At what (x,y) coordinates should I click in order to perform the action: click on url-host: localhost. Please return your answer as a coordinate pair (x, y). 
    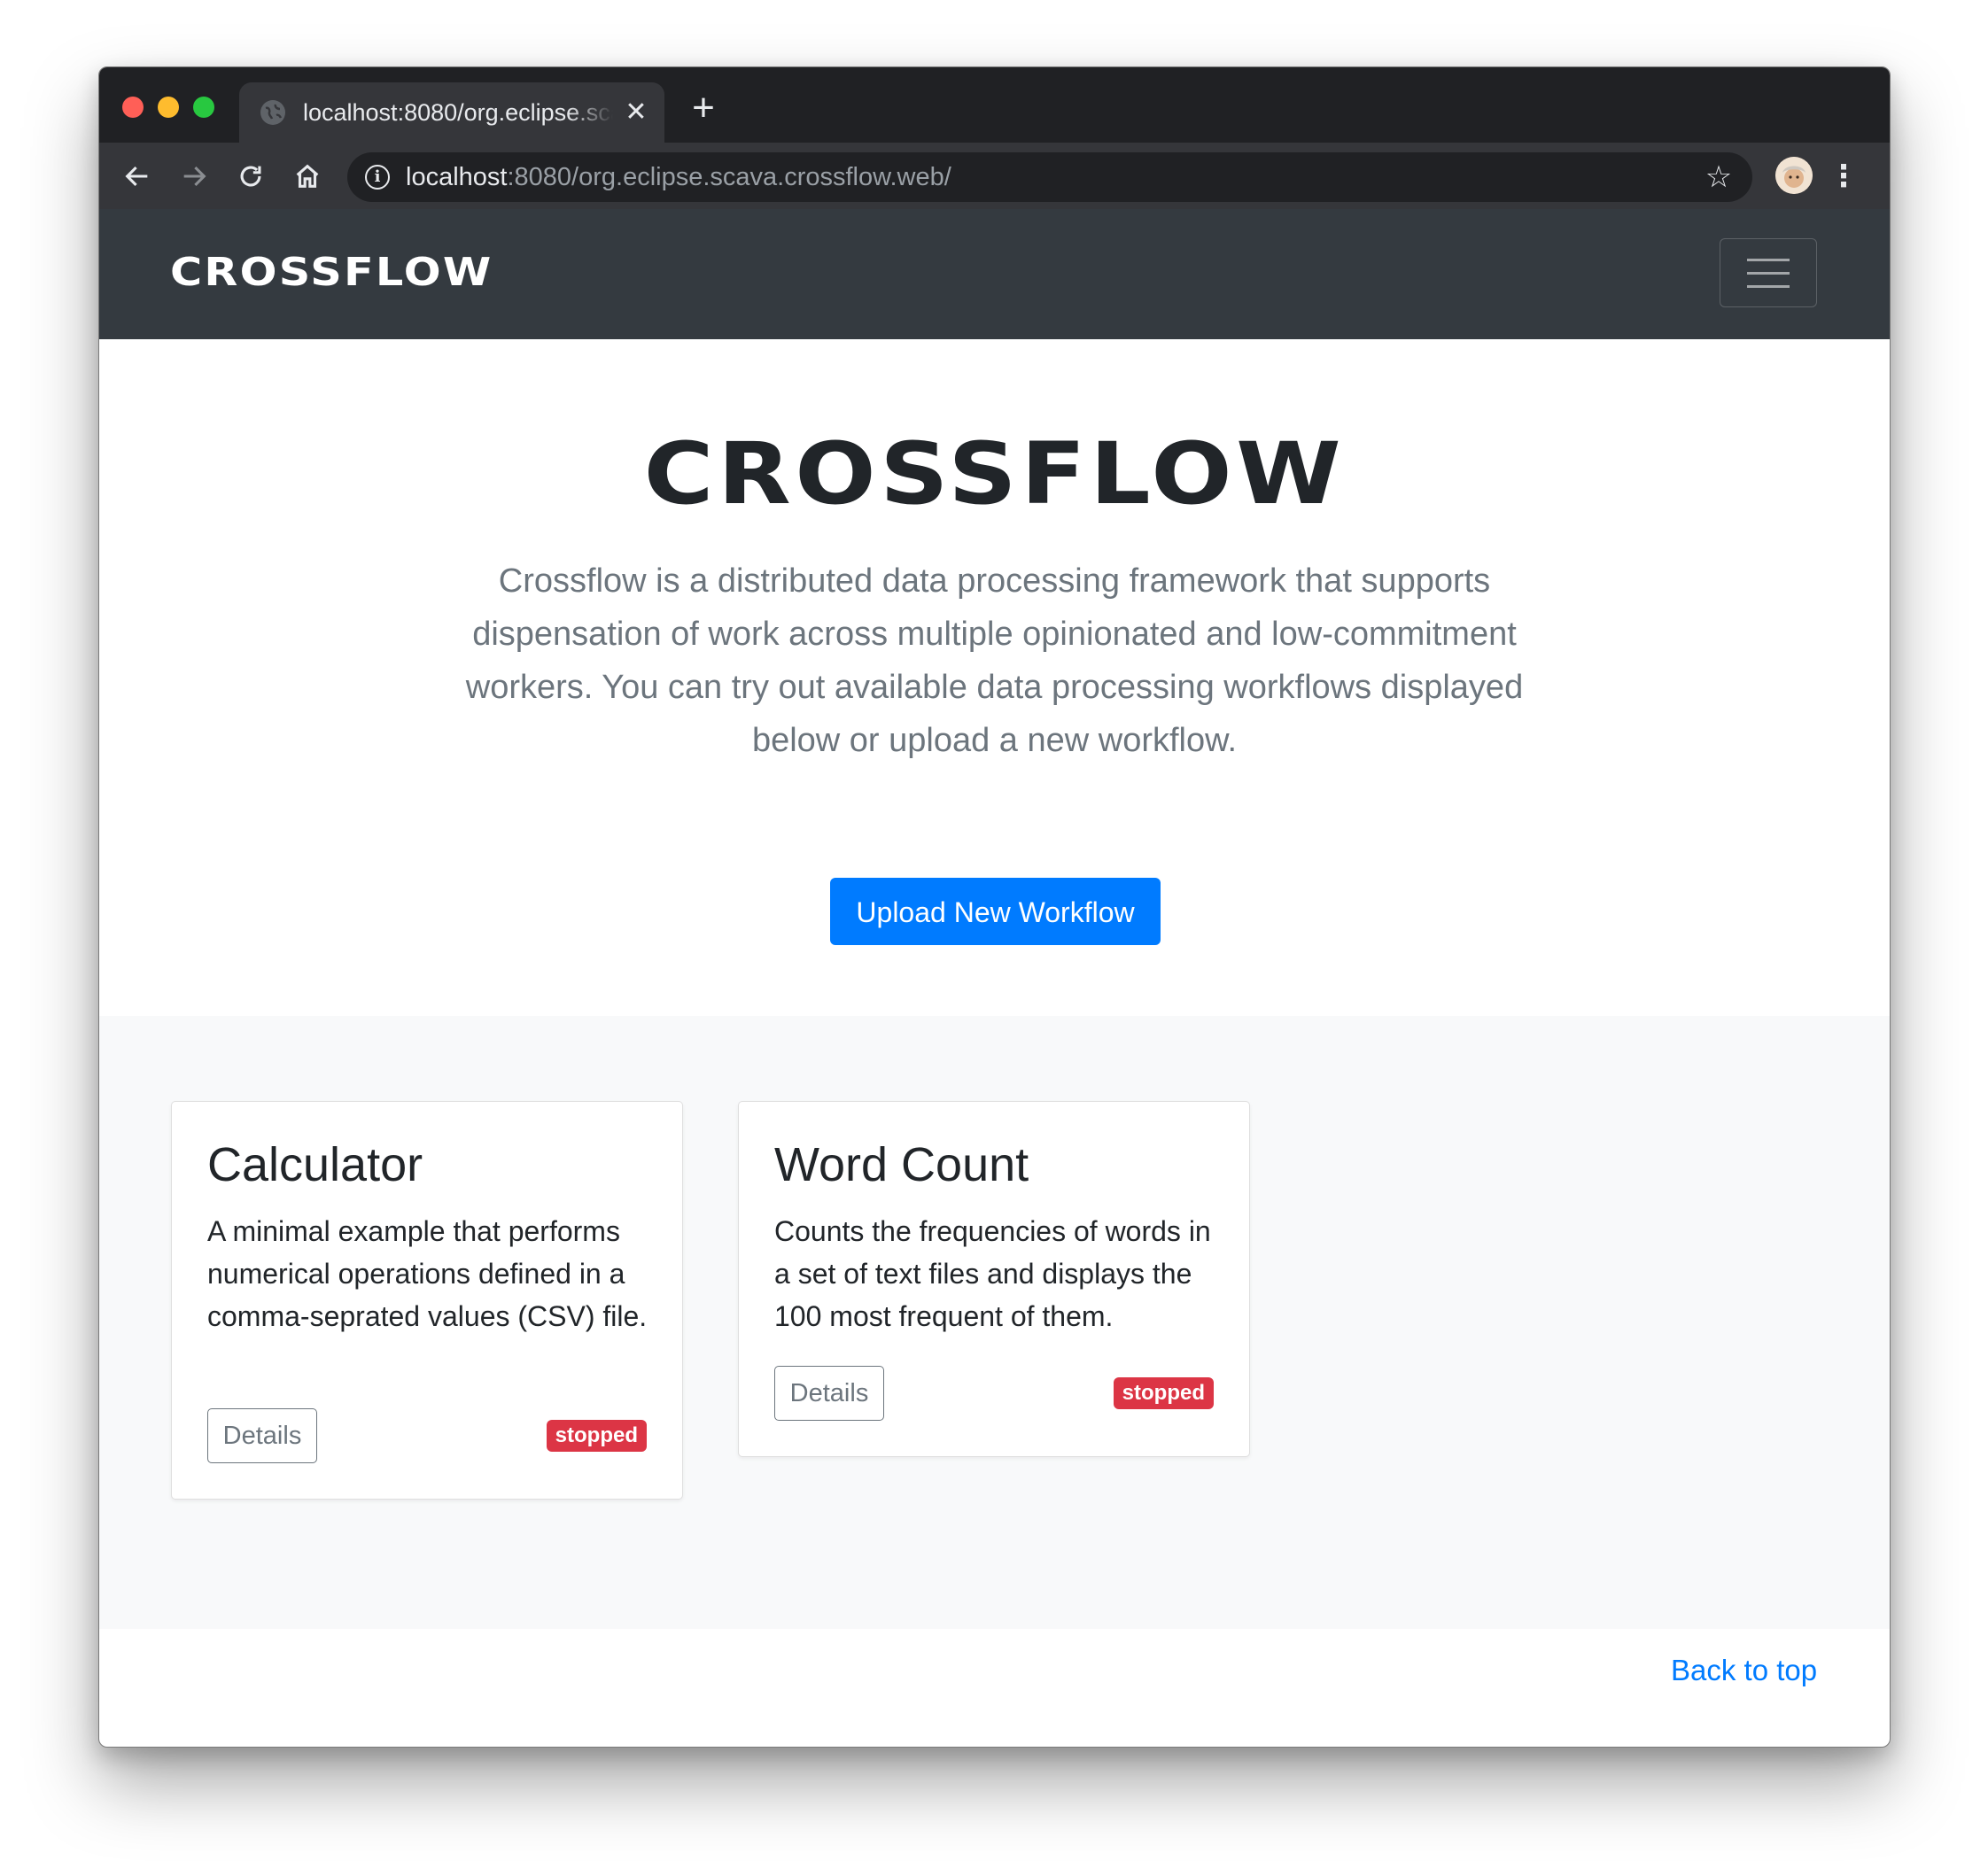
    Looking at the image, I should click on (457, 177).